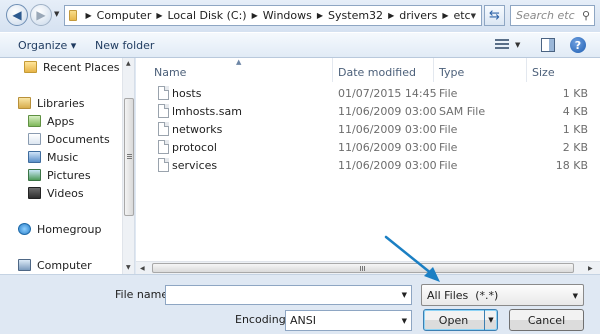  What do you see at coordinates (61, 103) in the screenshot?
I see `sidebar-item-label: Libraries` at bounding box center [61, 103].